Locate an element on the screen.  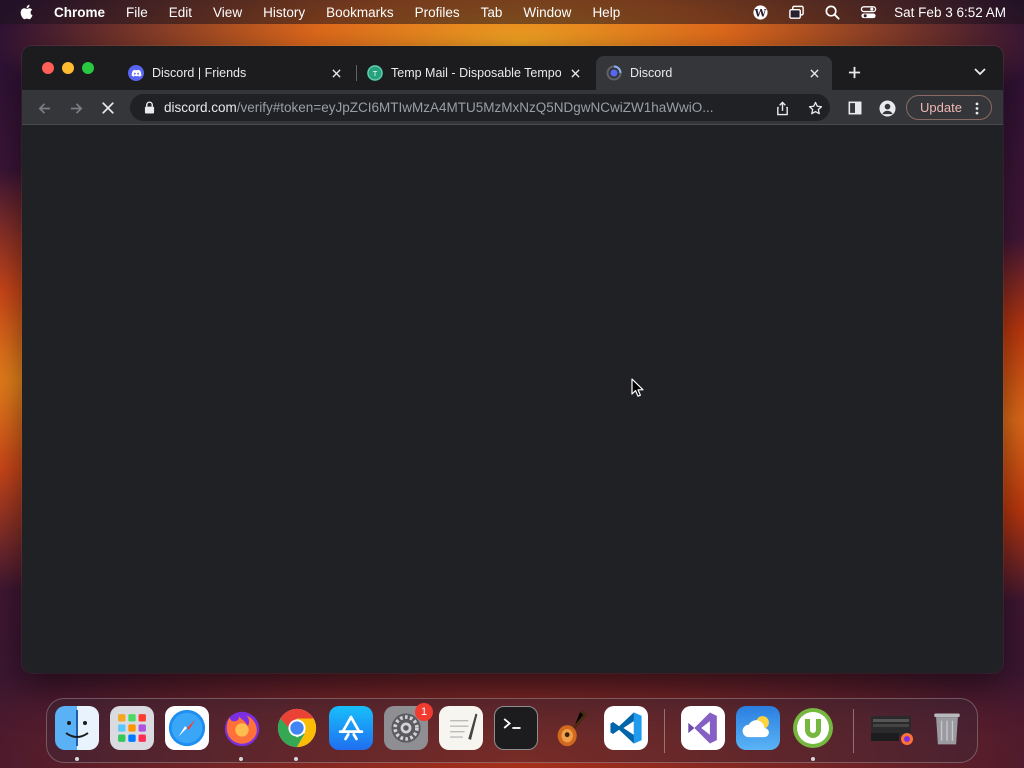
tab-discord-friends: Discord | Friends is located at coordinates (236, 73).